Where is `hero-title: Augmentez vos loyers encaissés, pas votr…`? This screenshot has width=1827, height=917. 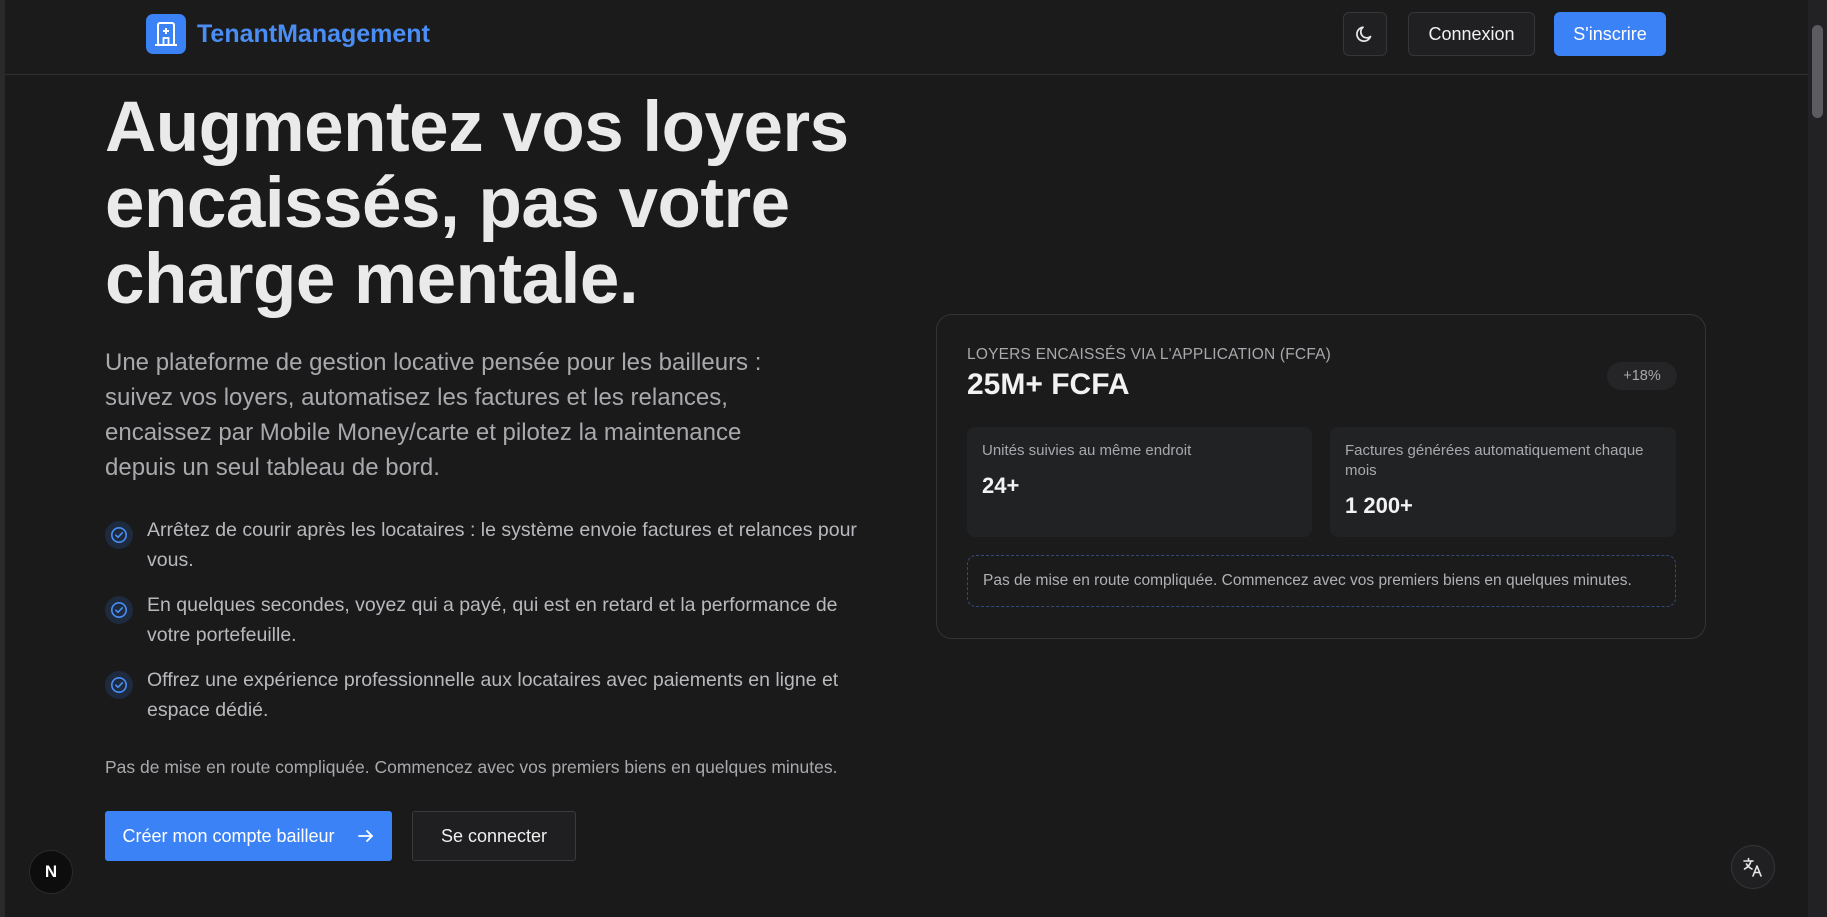 hero-title: Augmentez vos loyers encaissés, pas votr… is located at coordinates (477, 203).